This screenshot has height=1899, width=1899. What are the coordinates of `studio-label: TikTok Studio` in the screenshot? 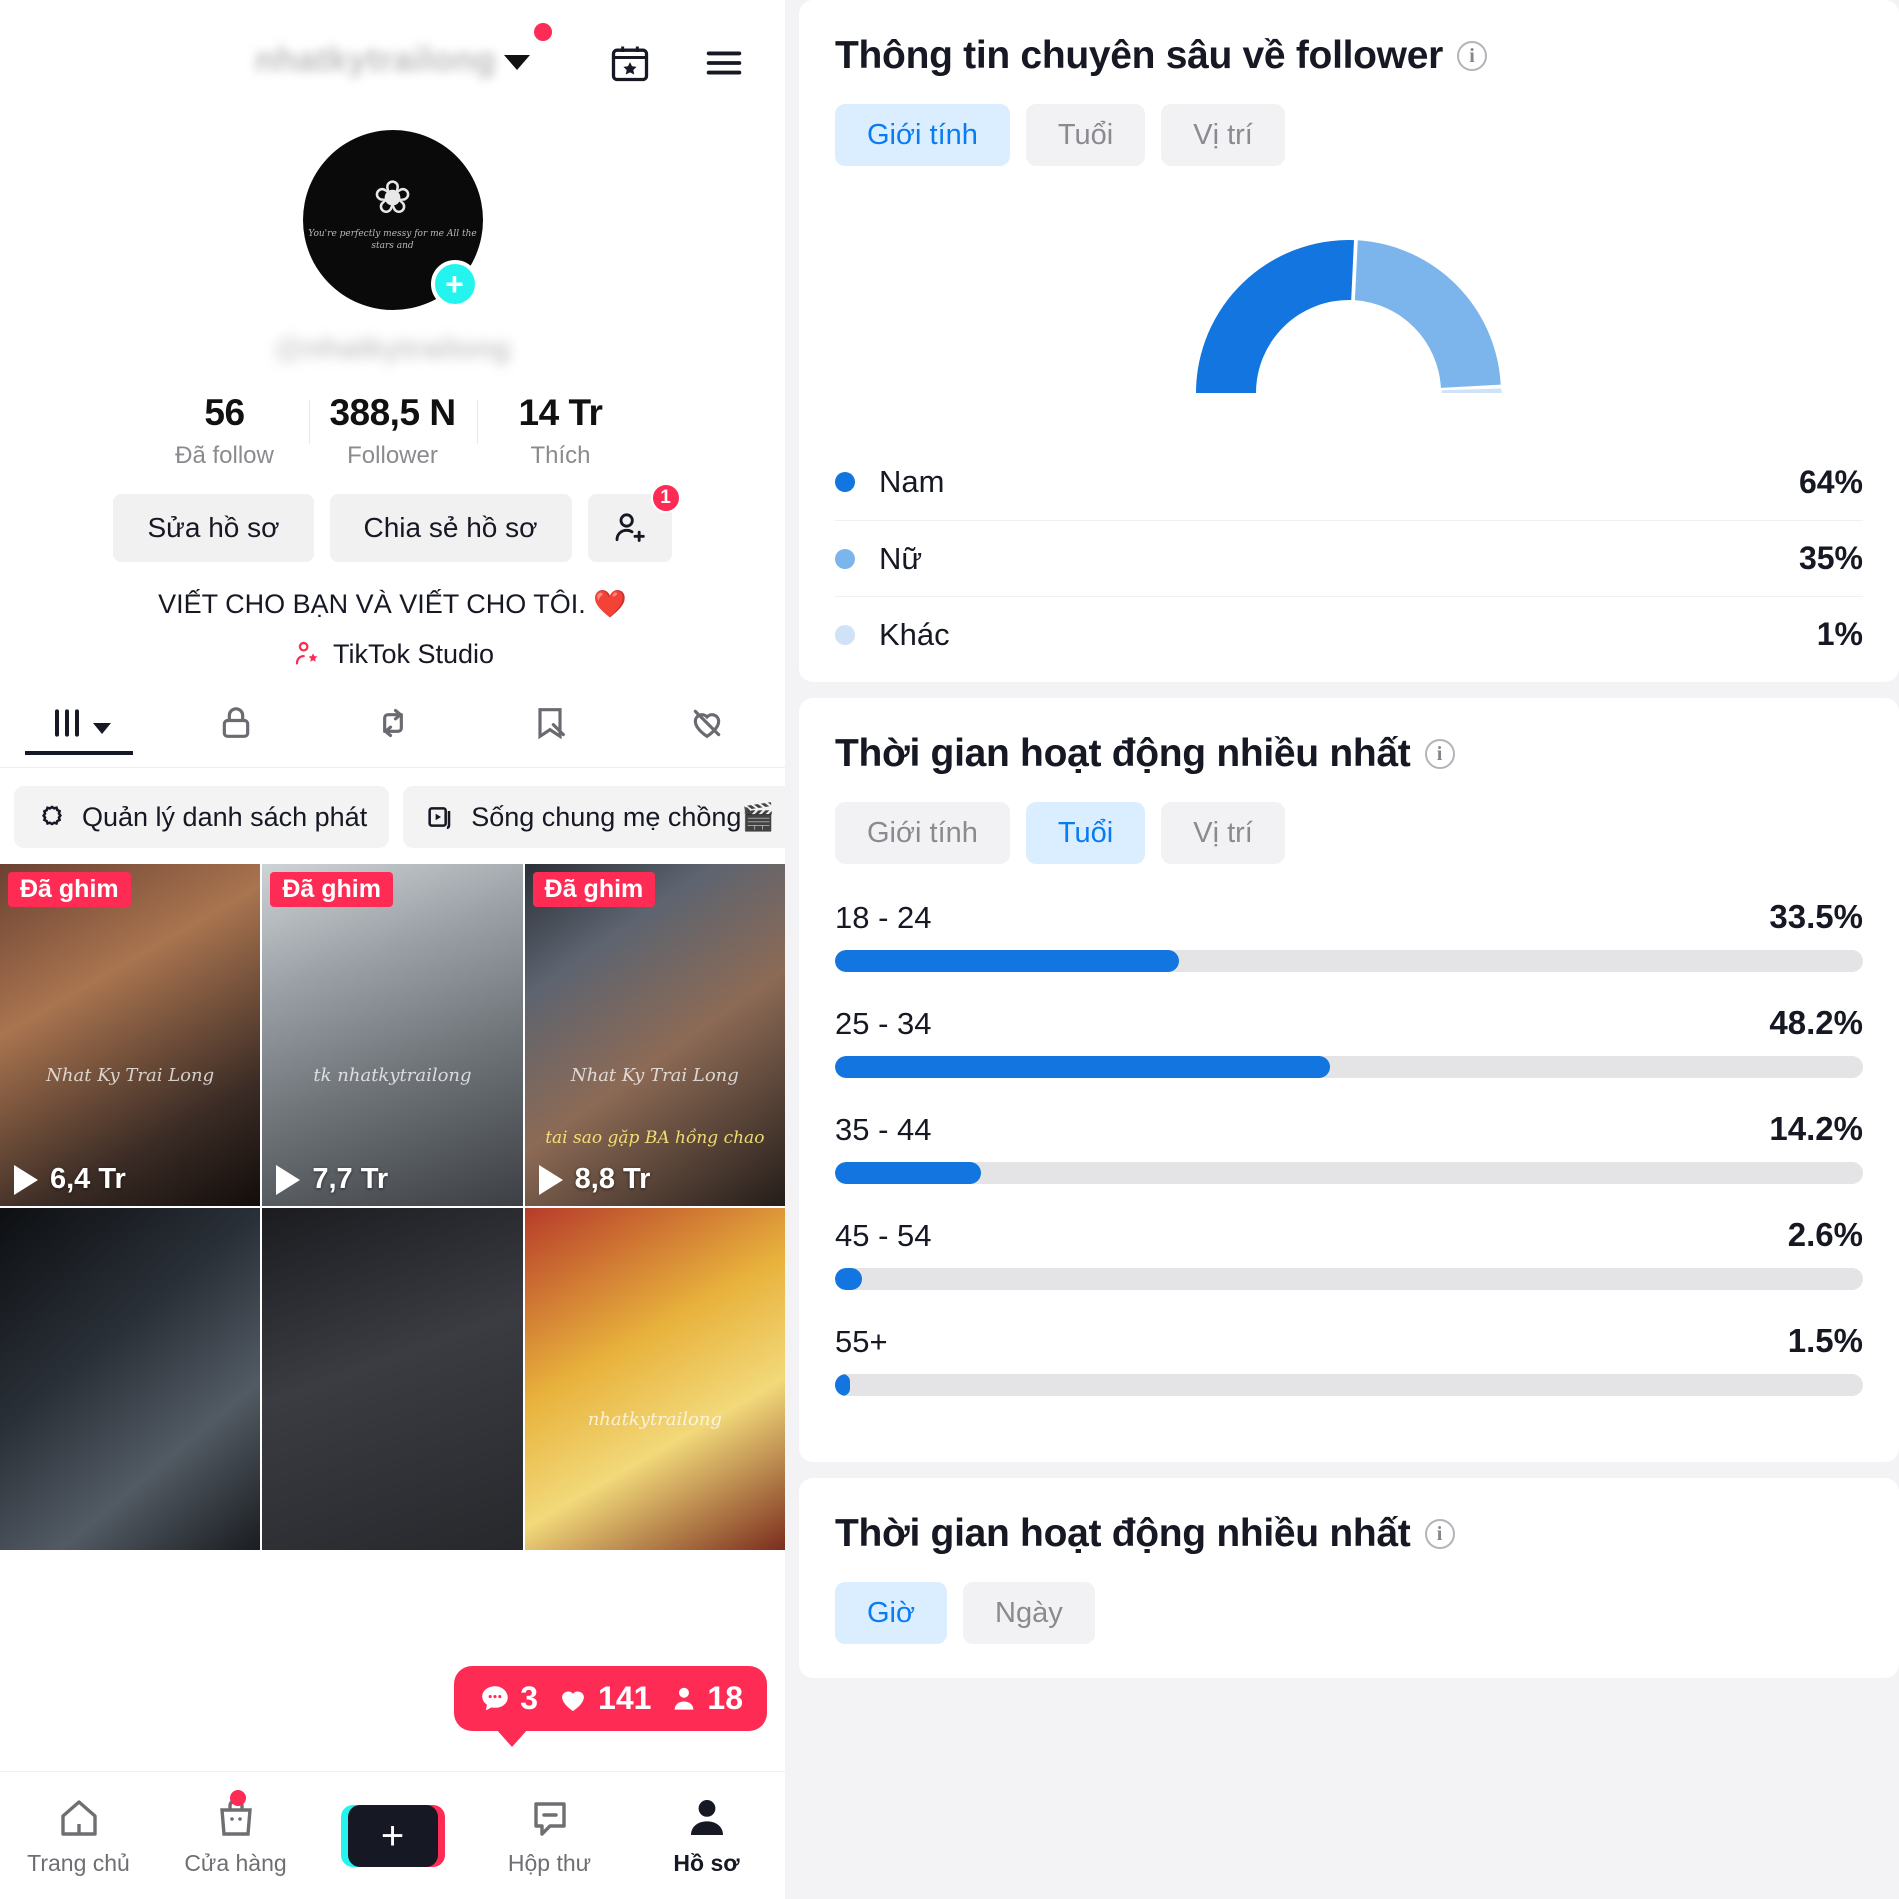 It's located at (413, 653).